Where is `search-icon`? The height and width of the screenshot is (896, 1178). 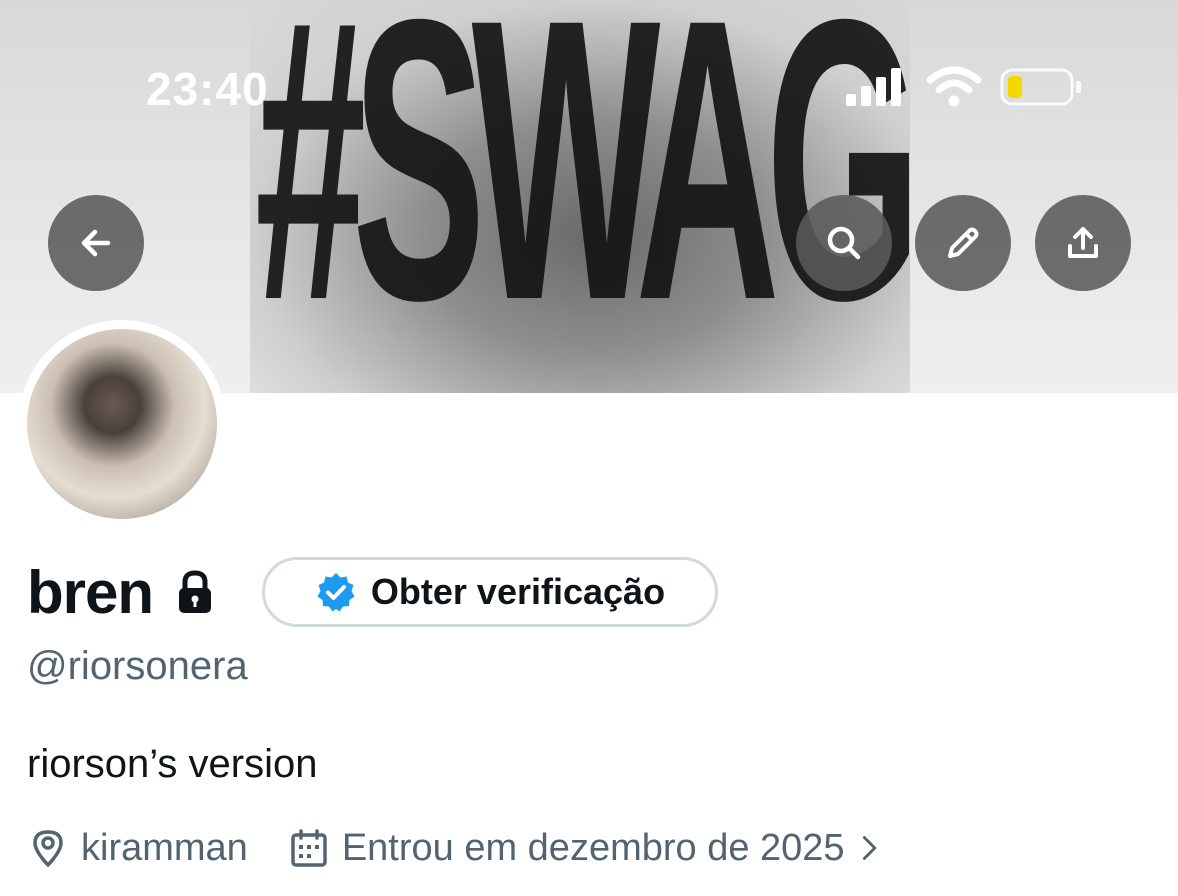 search-icon is located at coordinates (844, 243).